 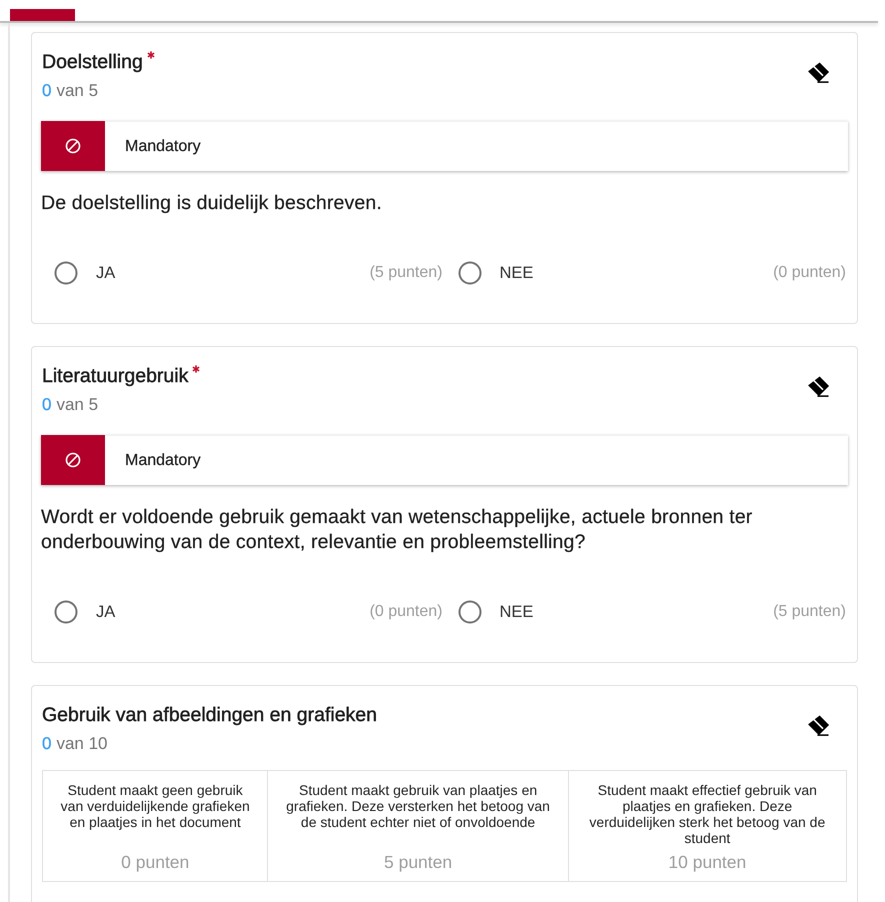 I want to click on rubric-level: Student maakt effectief gebruik van plaatjes en grafieken. Deze verduidelijken sterk het betoog van de student 10 punten, so click(x=707, y=826).